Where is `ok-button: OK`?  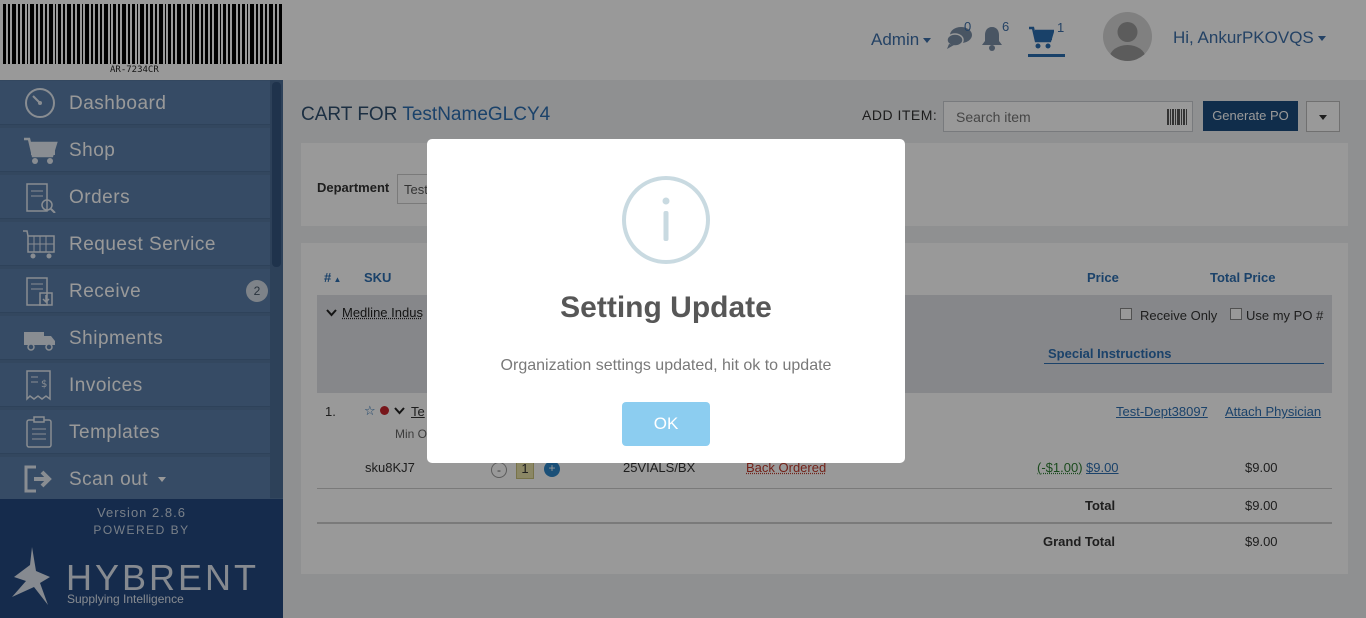
ok-button: OK is located at coordinates (666, 424).